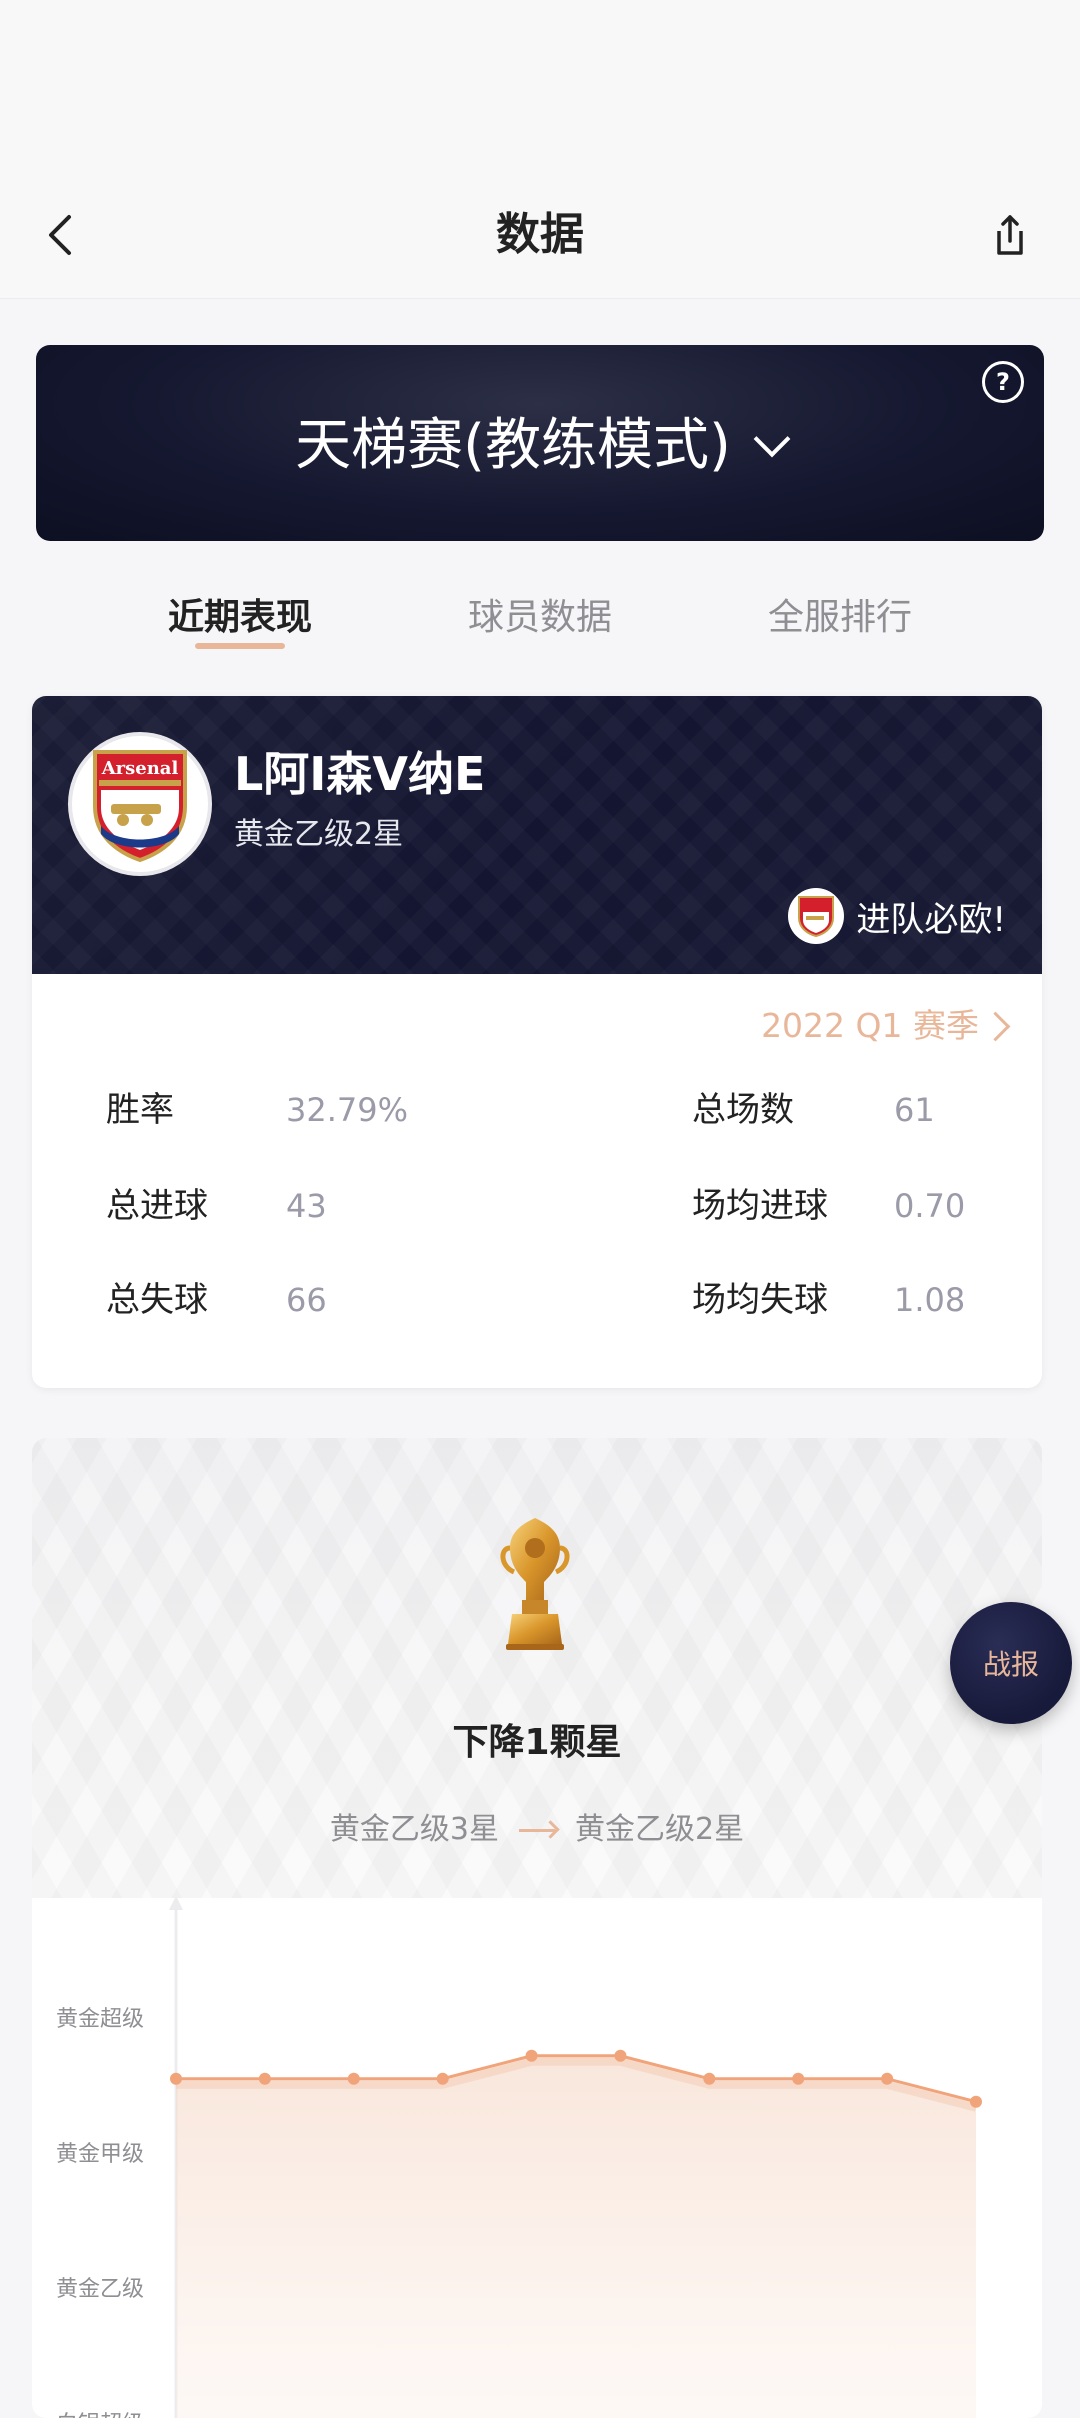  What do you see at coordinates (100, 2154) in the screenshot?
I see `y-tick-label: 黄金甲级` at bounding box center [100, 2154].